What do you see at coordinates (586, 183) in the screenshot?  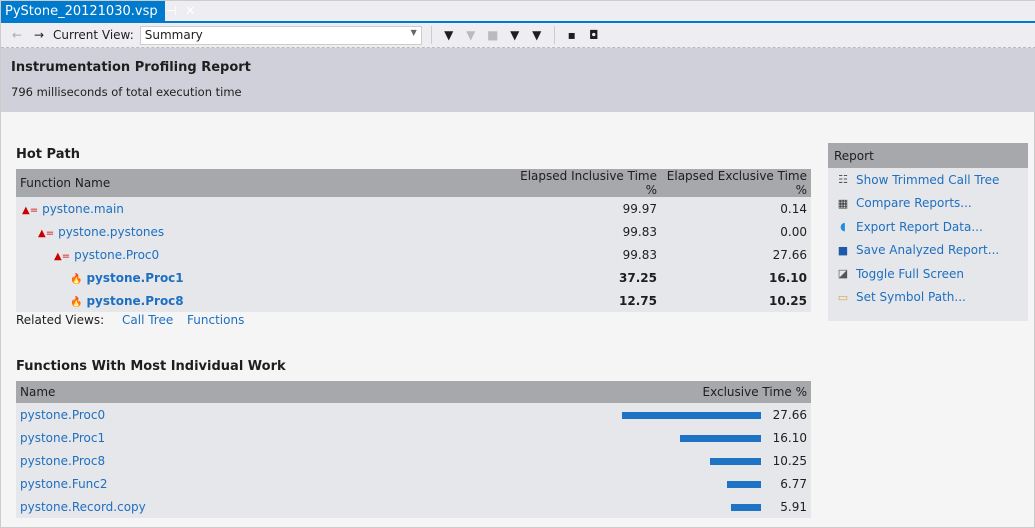 I see `column-header: Elapsed Inclusive Time %` at bounding box center [586, 183].